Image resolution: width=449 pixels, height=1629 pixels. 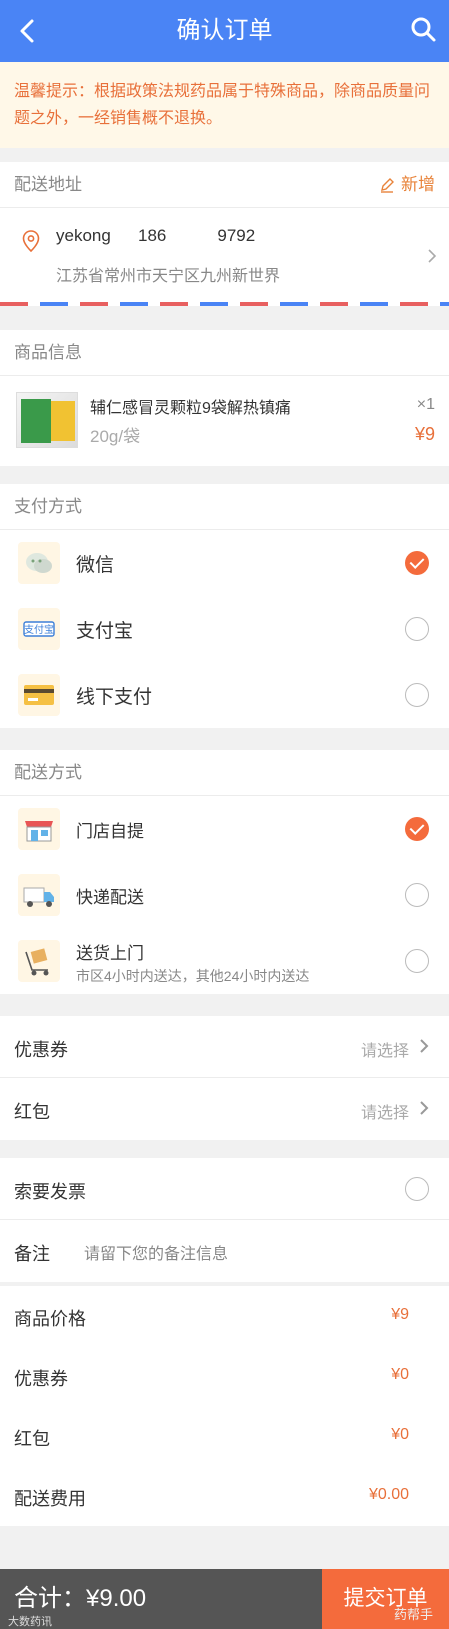 I want to click on redpacket-row: 红包 请选择, so click(x=224, y=1109).